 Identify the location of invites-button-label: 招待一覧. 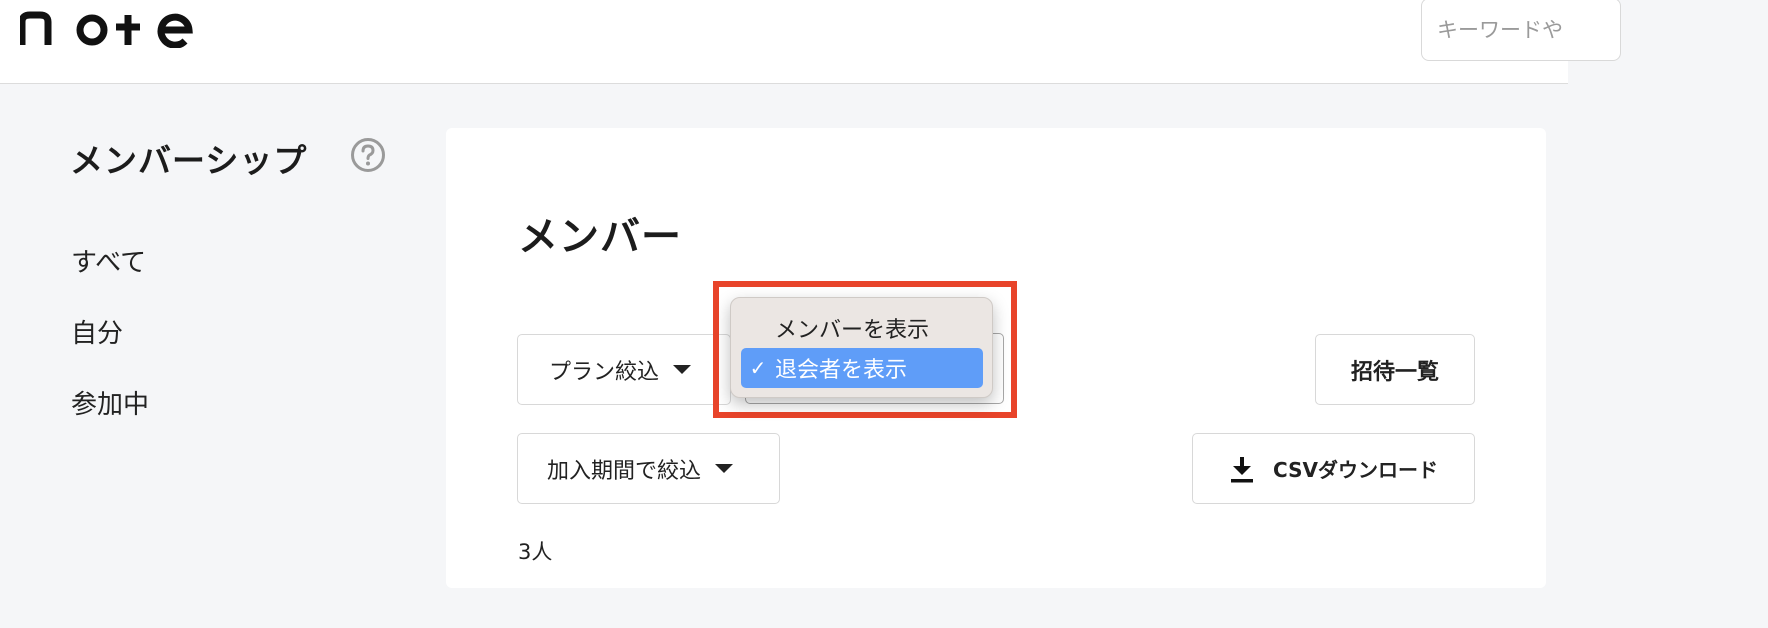
(1394, 372).